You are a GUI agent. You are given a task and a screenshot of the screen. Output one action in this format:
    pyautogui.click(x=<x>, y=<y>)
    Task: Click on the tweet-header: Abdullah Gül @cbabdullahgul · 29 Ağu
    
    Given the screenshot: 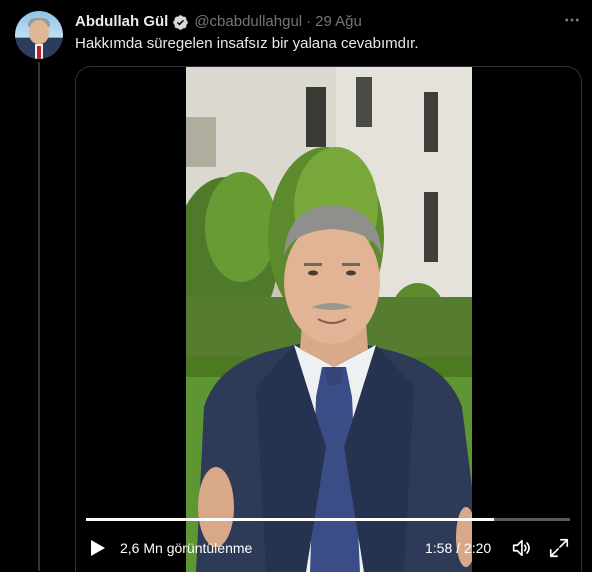 What is the action you would take?
    pyautogui.click(x=218, y=22)
    